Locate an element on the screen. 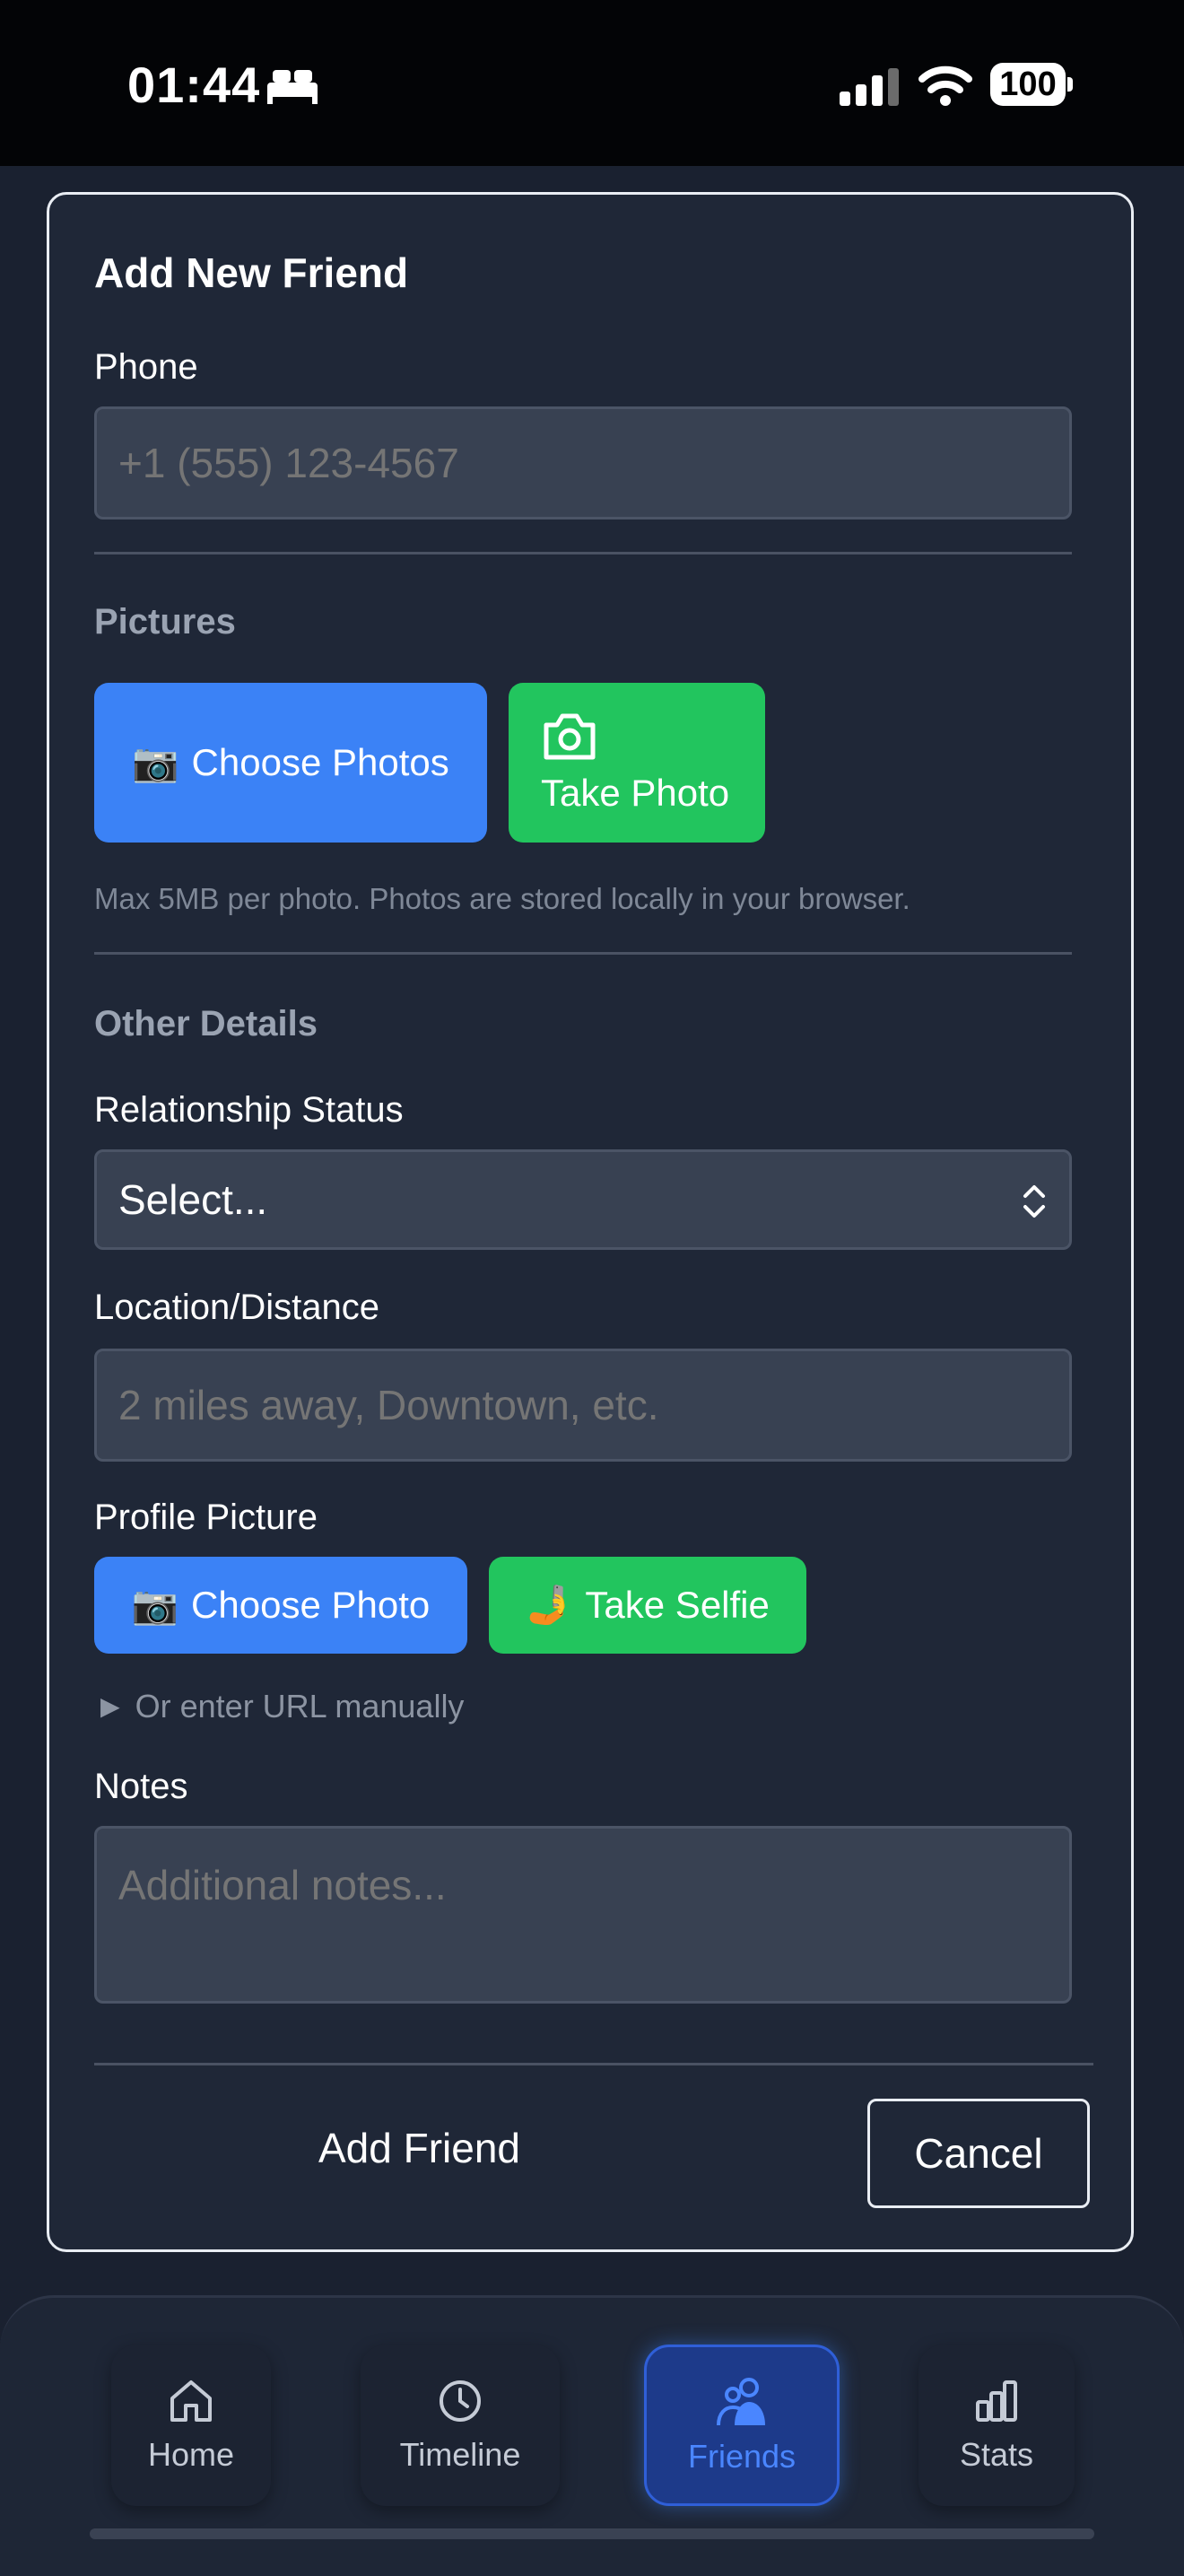 The image size is (1184, 2576). profile-picture-label: Profile Picture is located at coordinates (206, 1518).